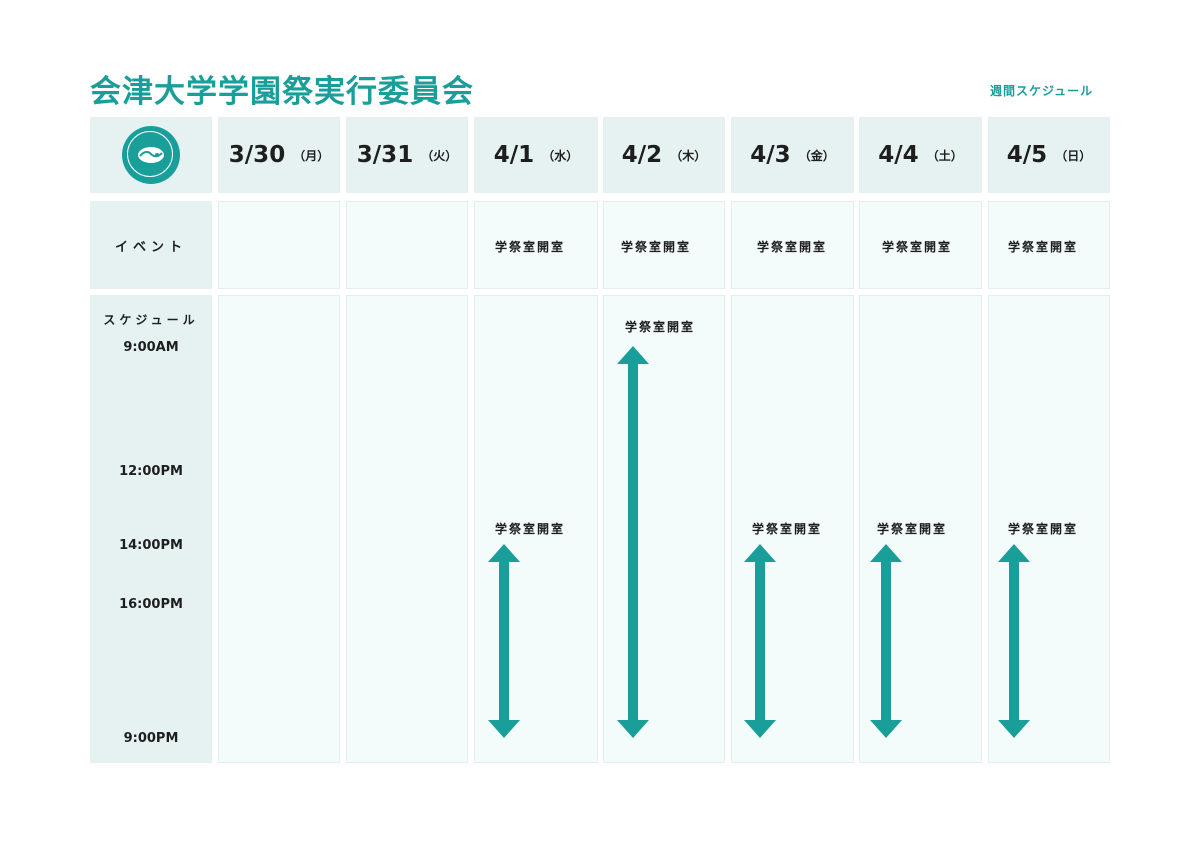 The image size is (1200, 848). I want to click on time-label: 12:00PM, so click(151, 471).